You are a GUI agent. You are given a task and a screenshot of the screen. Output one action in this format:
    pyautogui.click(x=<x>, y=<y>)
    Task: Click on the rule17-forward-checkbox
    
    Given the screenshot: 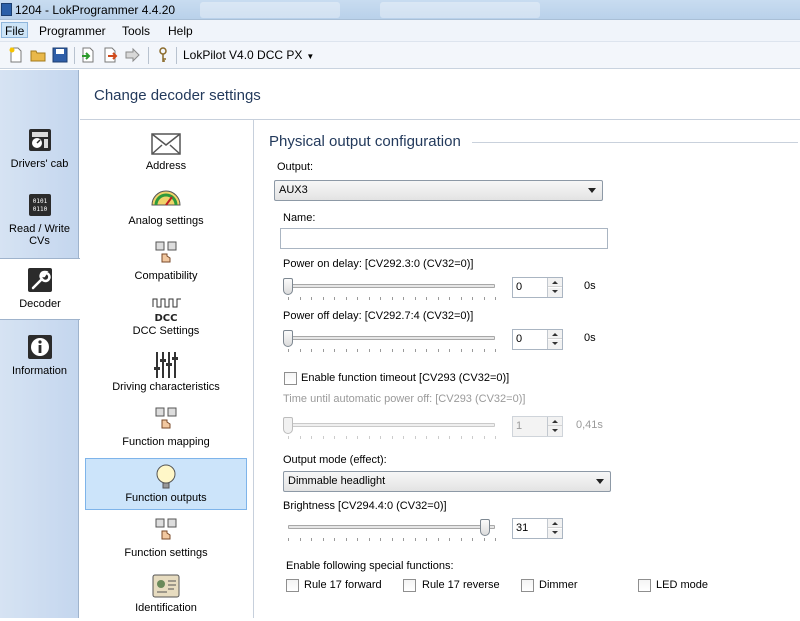 What is the action you would take?
    pyautogui.click(x=292, y=585)
    